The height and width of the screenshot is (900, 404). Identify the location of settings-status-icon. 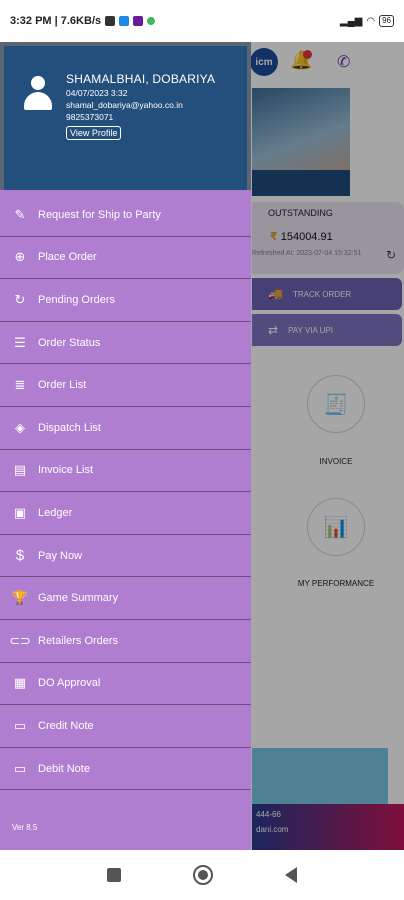
(110, 21).